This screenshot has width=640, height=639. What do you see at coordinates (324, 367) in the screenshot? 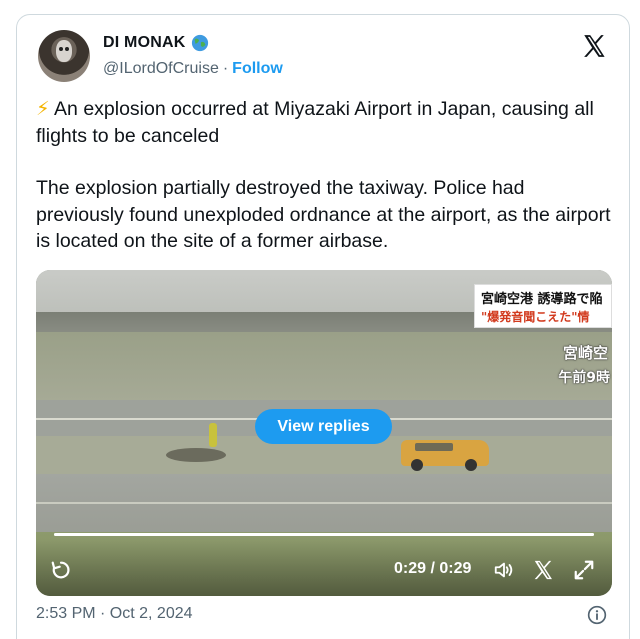
I see `video-field` at bounding box center [324, 367].